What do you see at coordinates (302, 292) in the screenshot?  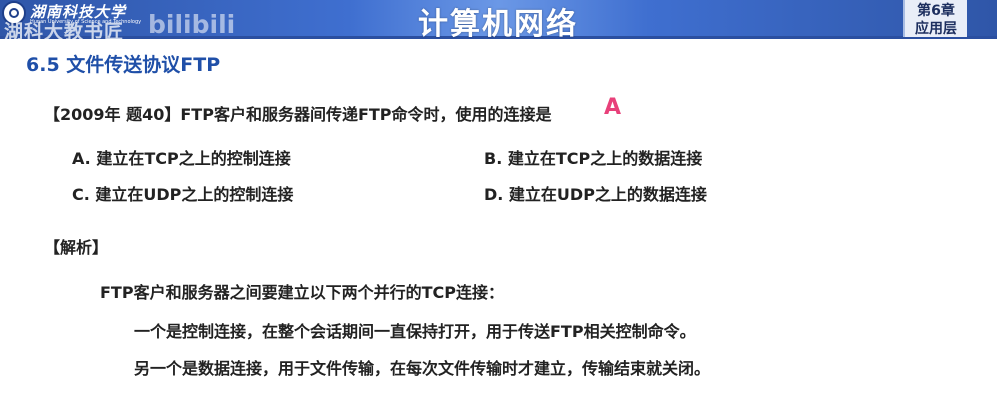 I see `analysis-intro: FTP客户和服务器之间要建立以下两个并行的TCP连接：` at bounding box center [302, 292].